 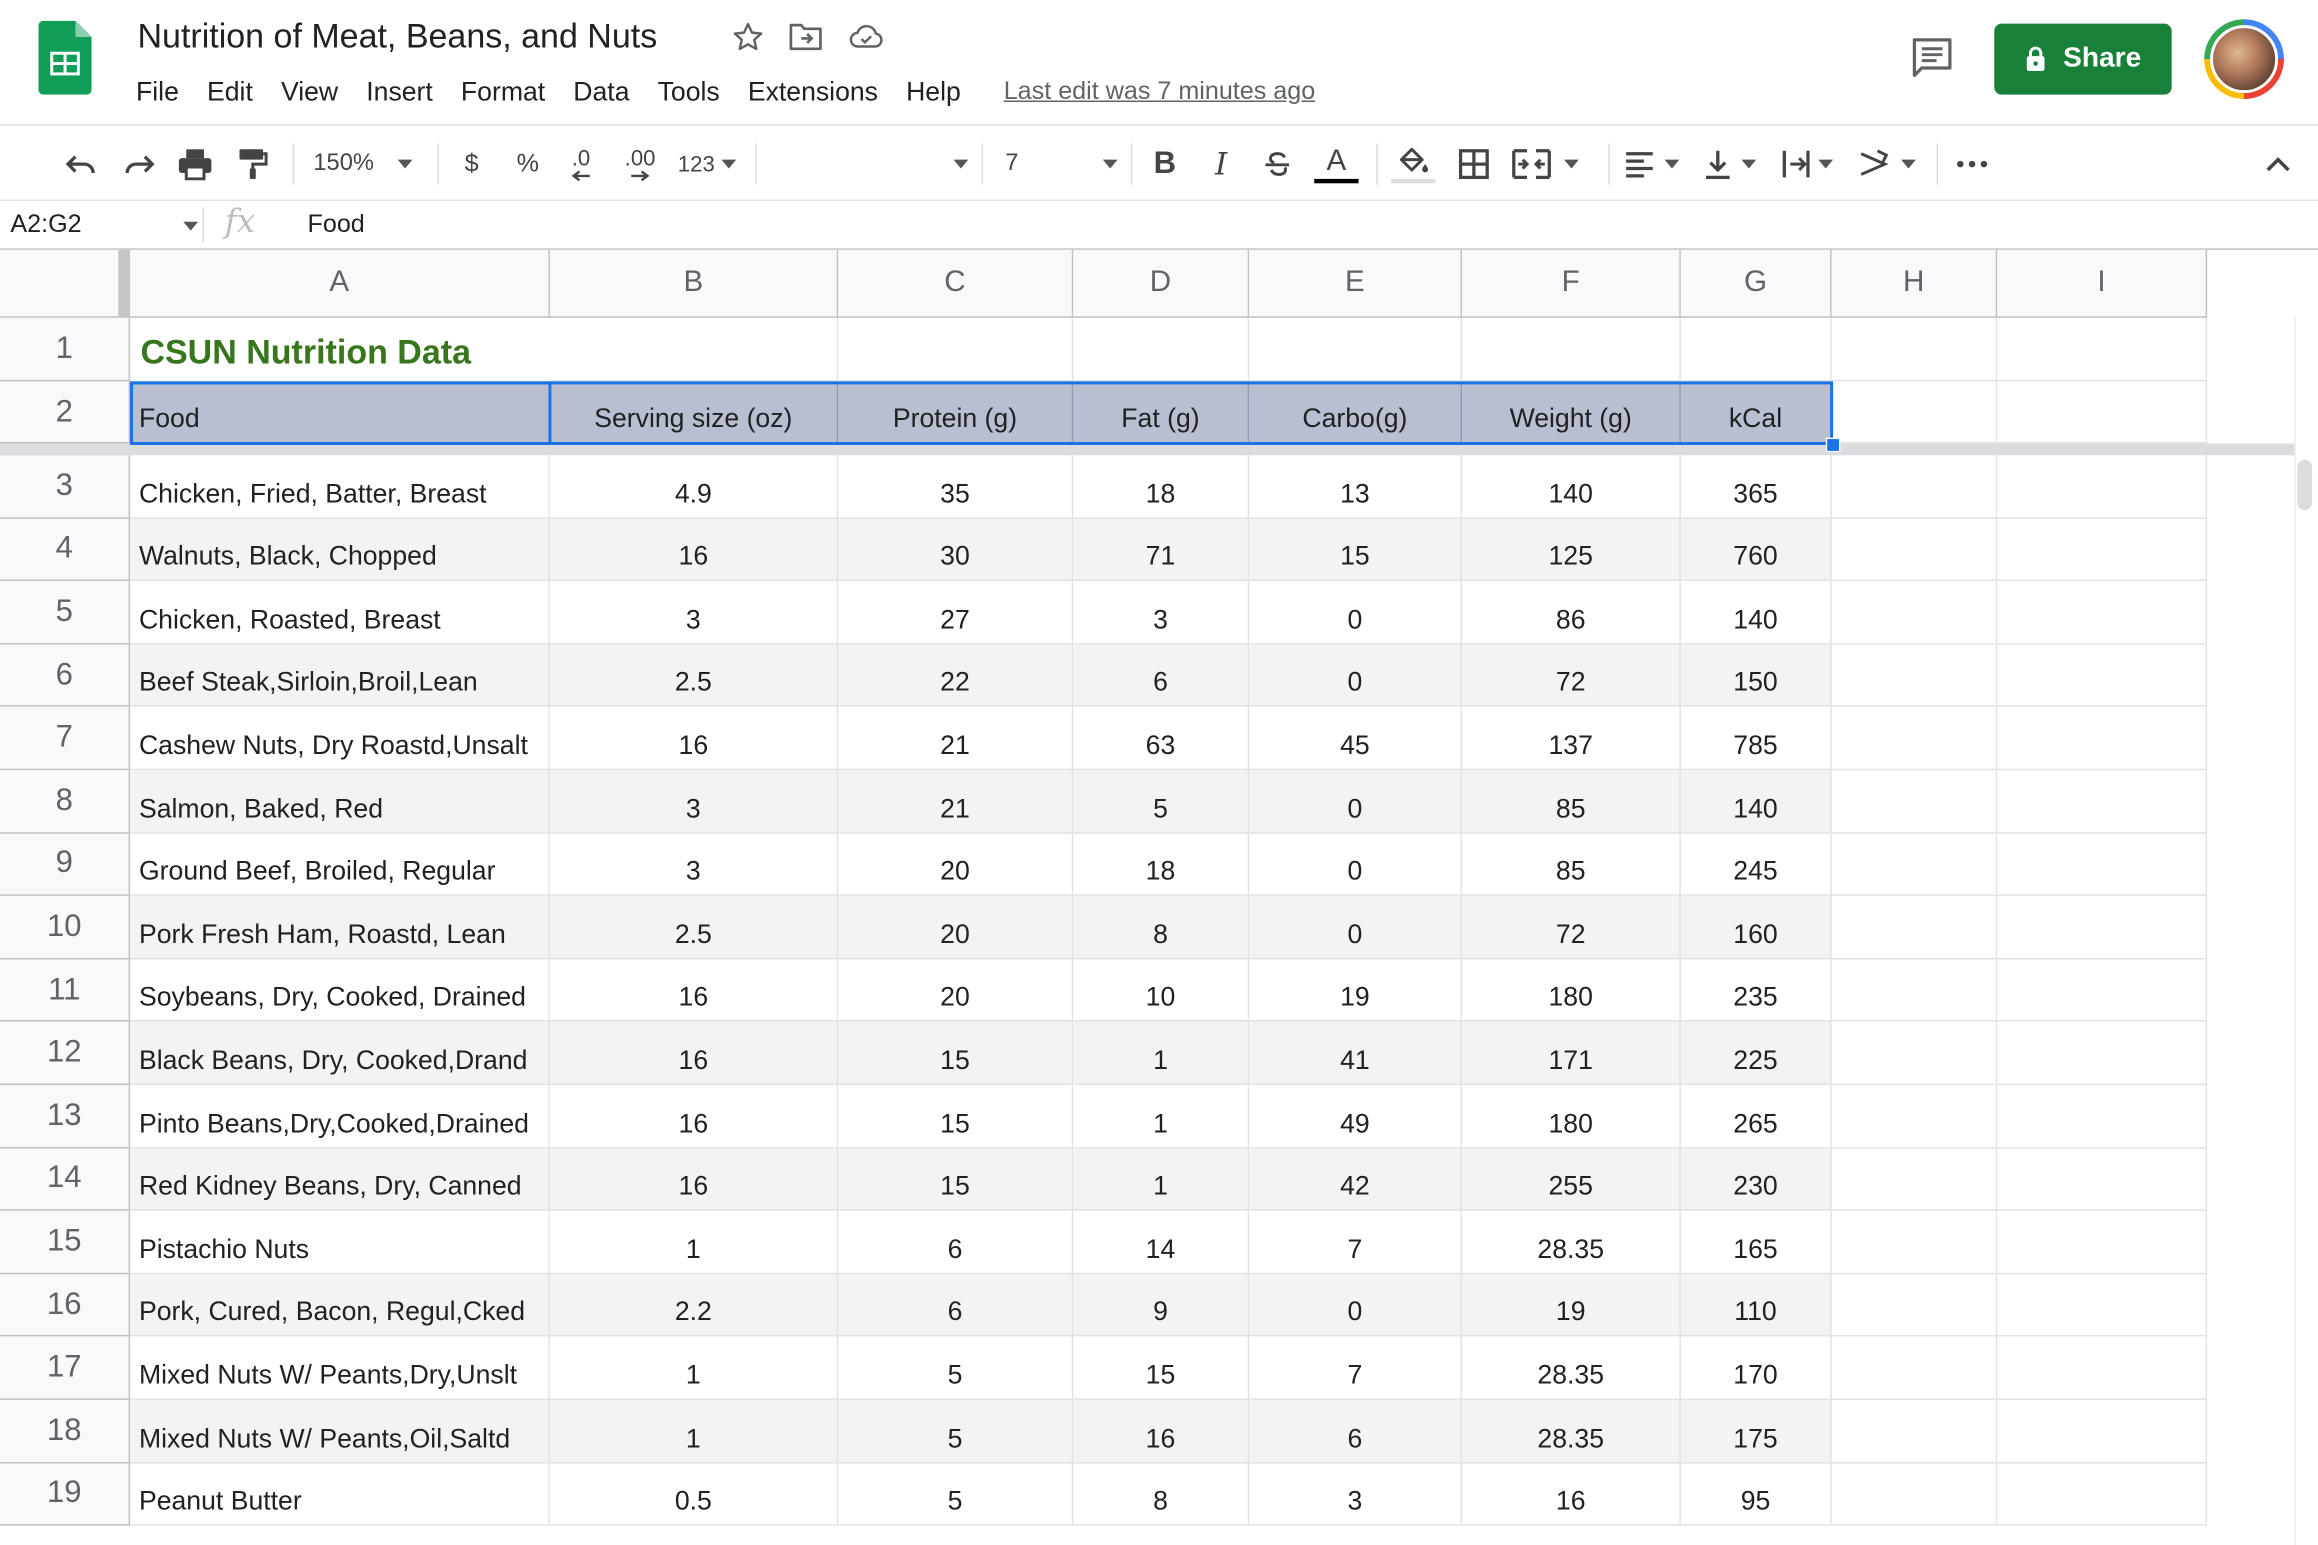 What do you see at coordinates (1161, 1242) in the screenshot?
I see `value-cell: 14` at bounding box center [1161, 1242].